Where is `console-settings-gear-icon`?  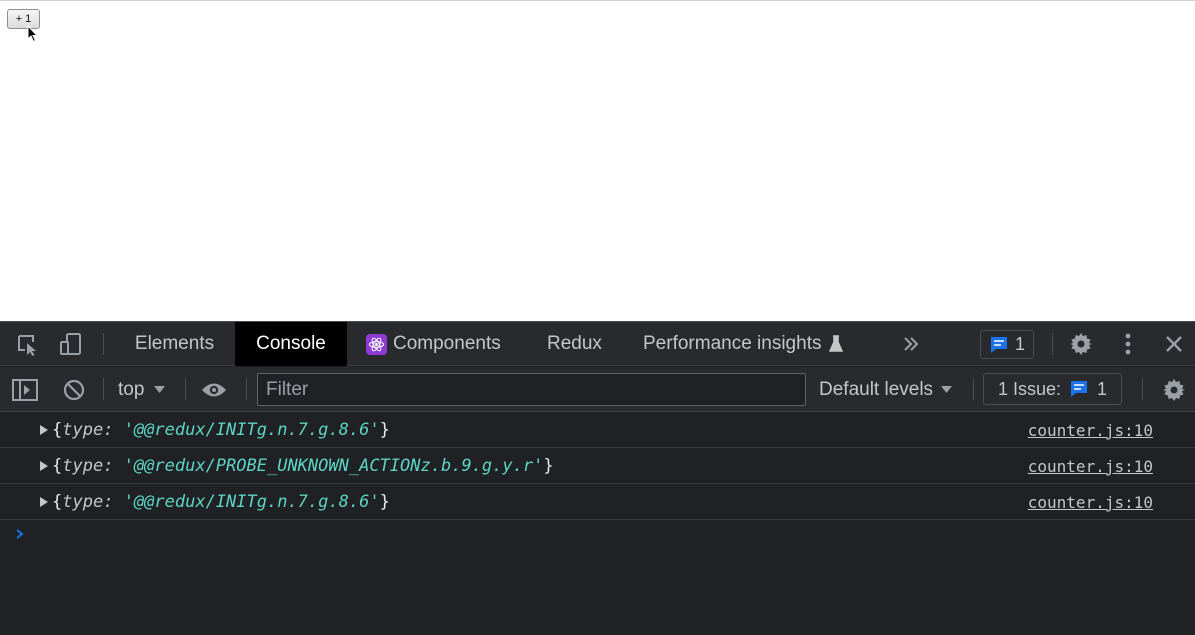
console-settings-gear-icon is located at coordinates (1174, 390).